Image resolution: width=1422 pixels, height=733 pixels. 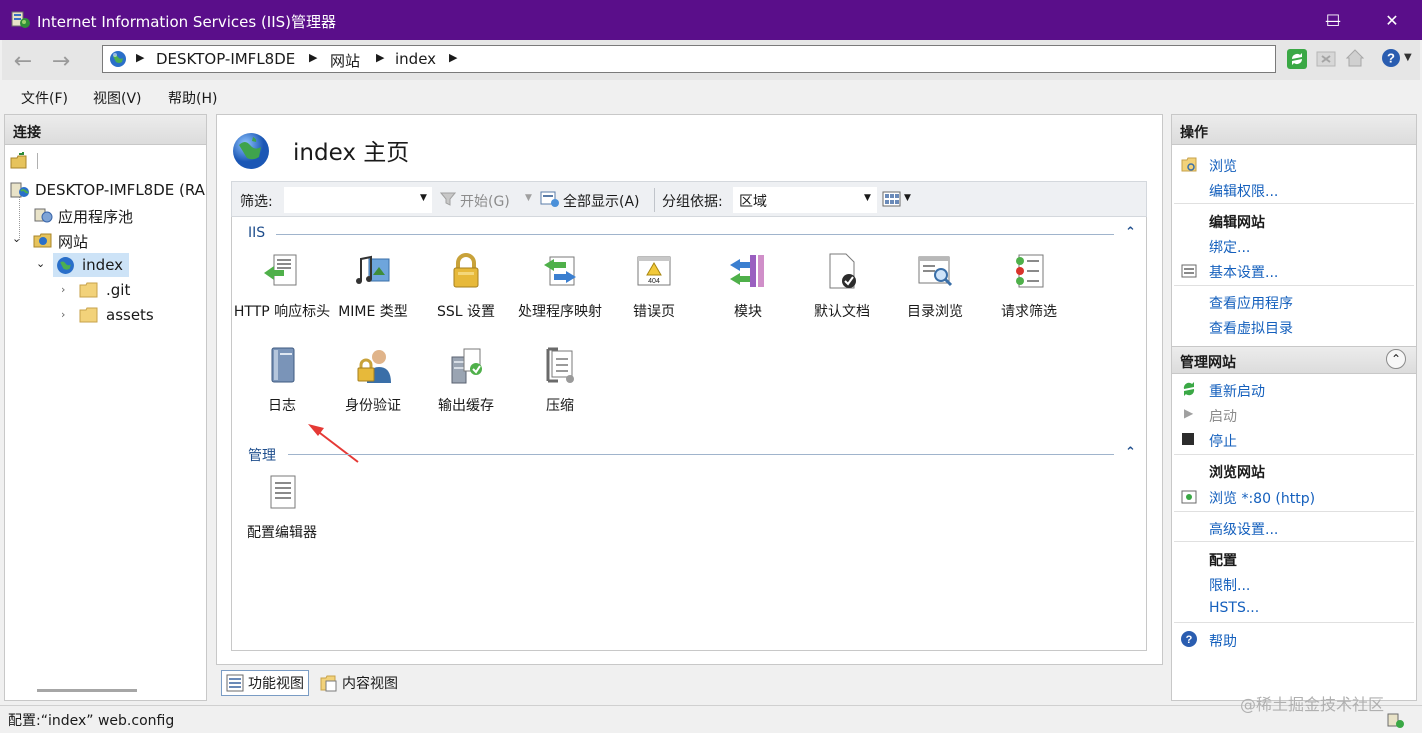 What do you see at coordinates (1395, 720) in the screenshot?
I see `network-status-icon` at bounding box center [1395, 720].